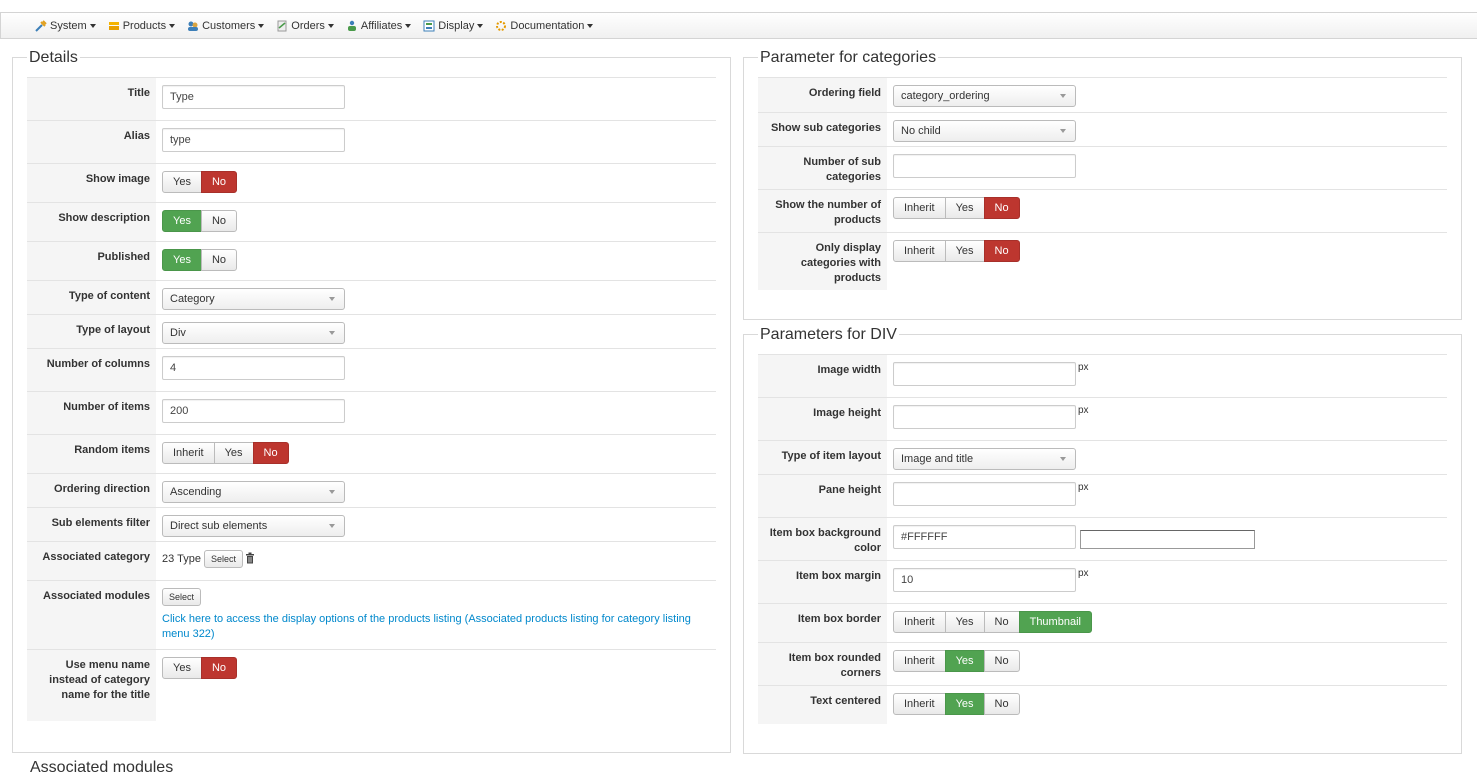 This screenshot has width=1477, height=777. What do you see at coordinates (964, 208) in the screenshot?
I see `show-number-of-products-yes-button: Yes` at bounding box center [964, 208].